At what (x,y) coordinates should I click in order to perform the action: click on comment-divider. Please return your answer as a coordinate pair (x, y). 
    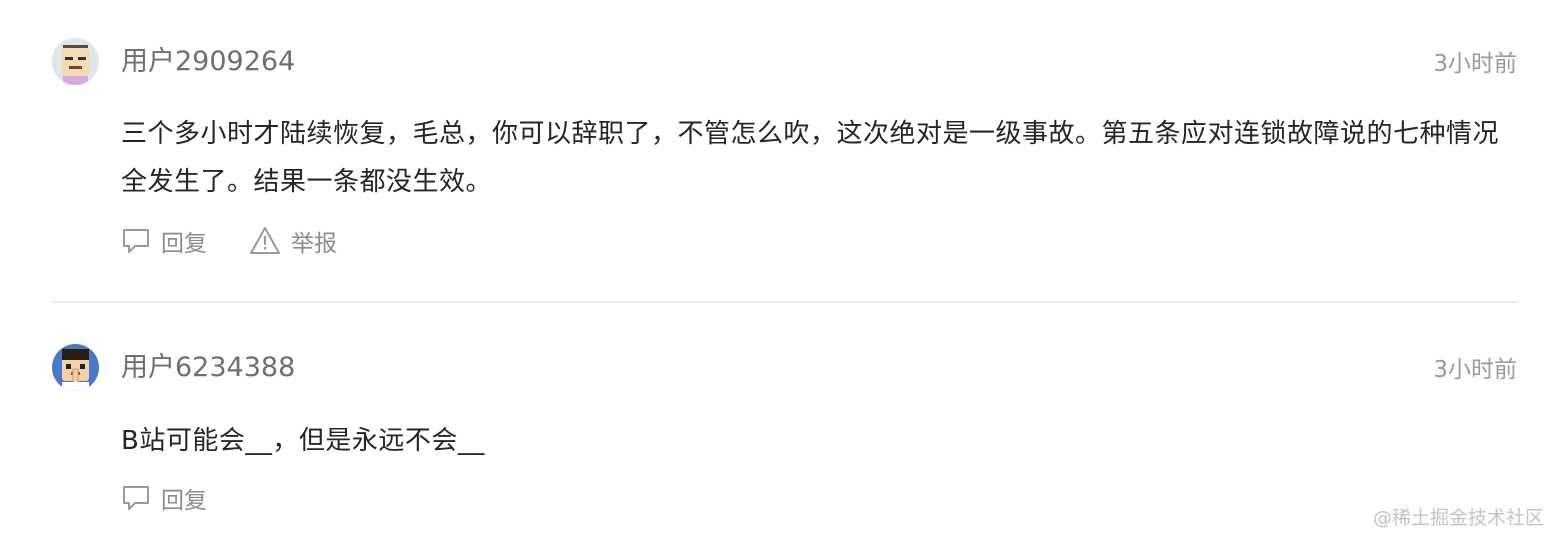
    Looking at the image, I should click on (785, 302).